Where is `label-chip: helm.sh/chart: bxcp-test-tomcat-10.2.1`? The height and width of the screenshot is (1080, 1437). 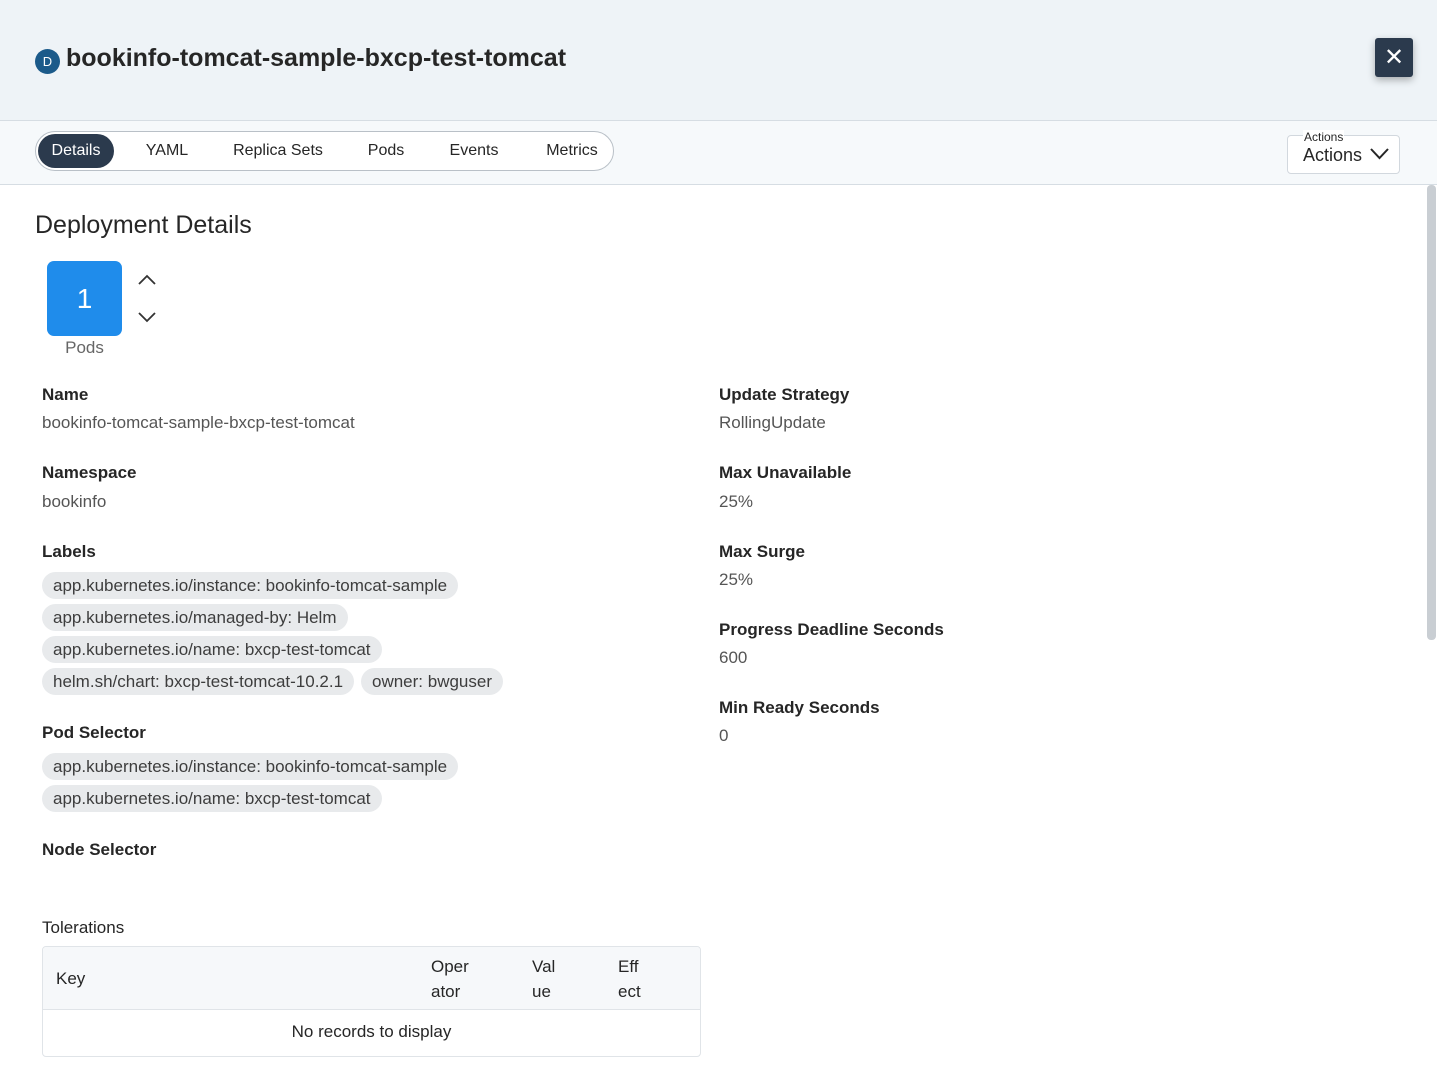 label-chip: helm.sh/chart: bxcp-test-tomcat-10.2.1 is located at coordinates (198, 681).